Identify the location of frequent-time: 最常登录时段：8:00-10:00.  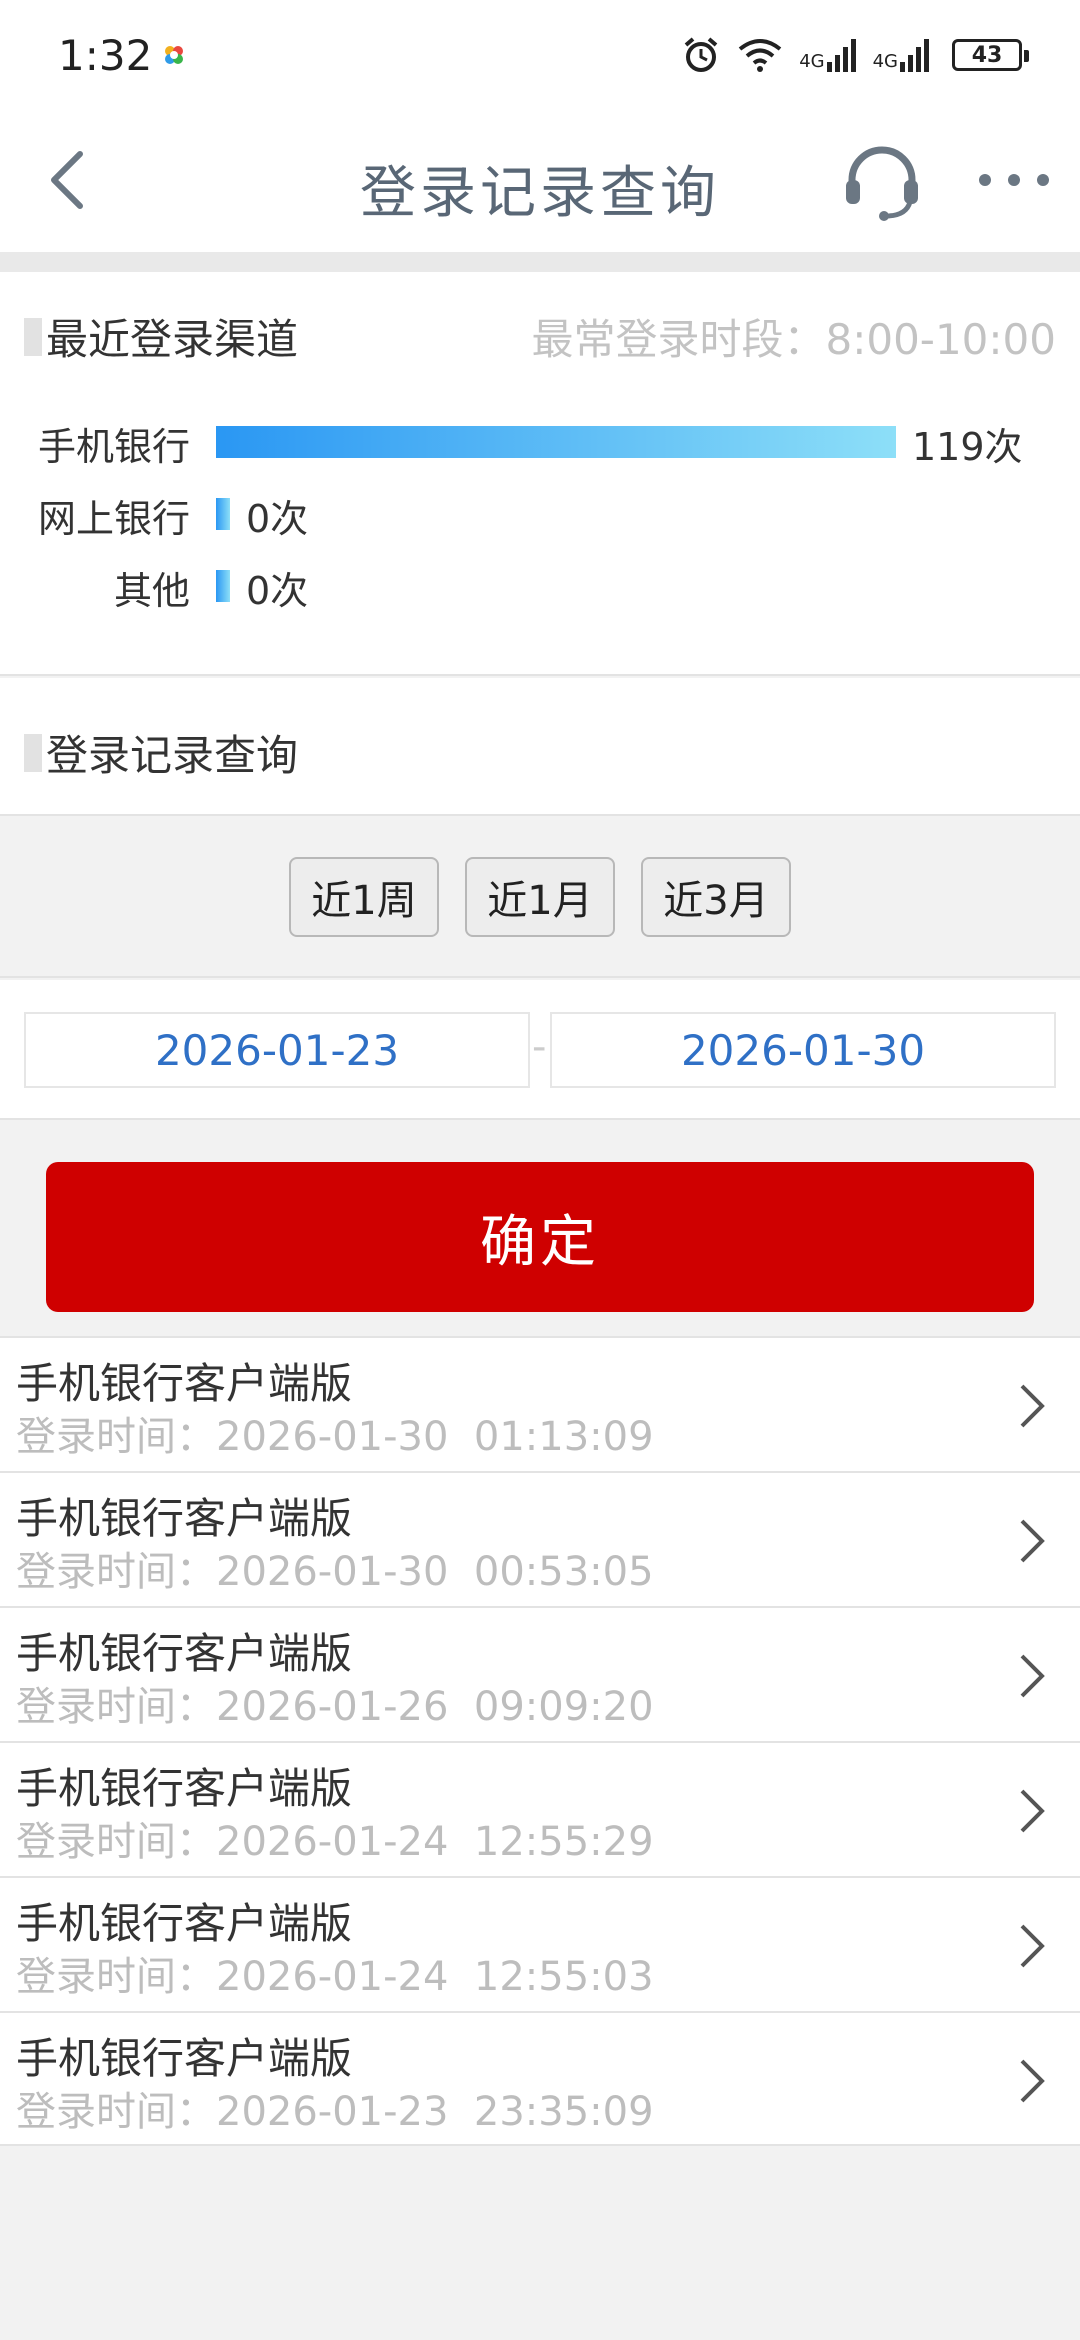
(793, 336).